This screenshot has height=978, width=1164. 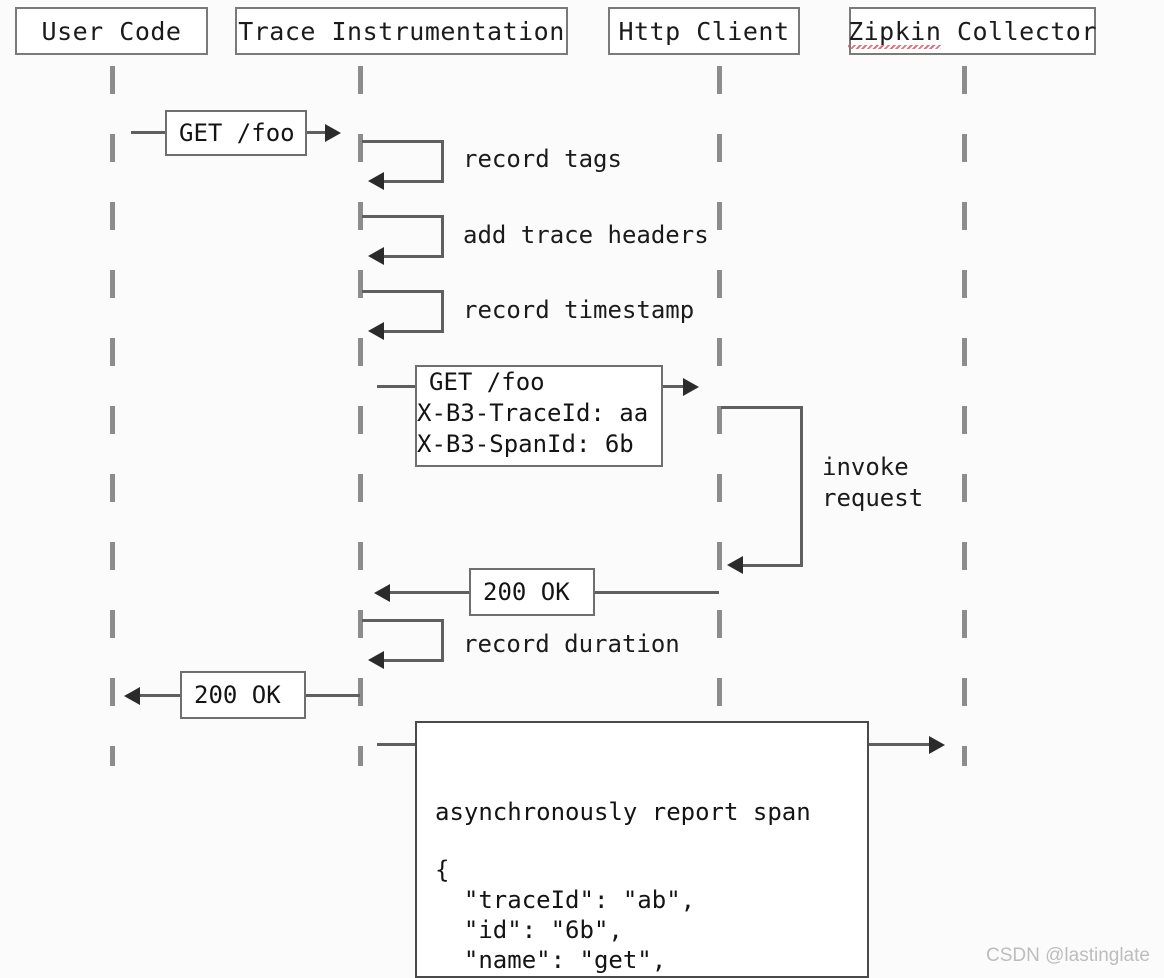 What do you see at coordinates (413, 331) in the screenshot?
I see `selfcall-record-timestamp-bottom` at bounding box center [413, 331].